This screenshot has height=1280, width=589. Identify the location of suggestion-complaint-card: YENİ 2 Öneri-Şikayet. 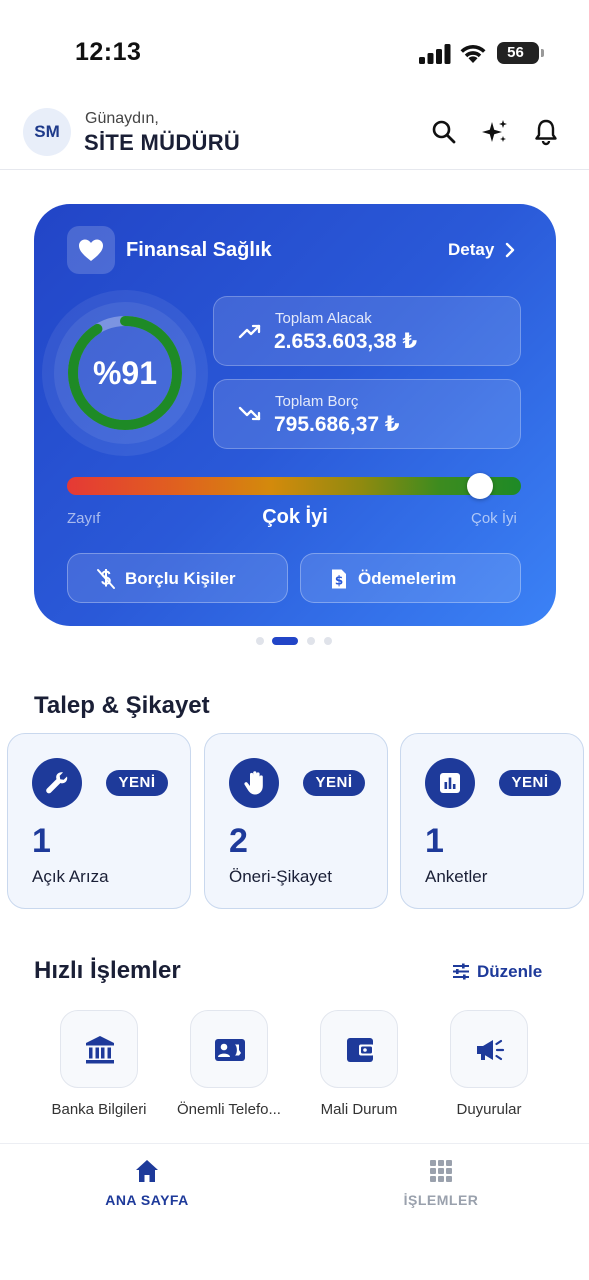
(296, 821).